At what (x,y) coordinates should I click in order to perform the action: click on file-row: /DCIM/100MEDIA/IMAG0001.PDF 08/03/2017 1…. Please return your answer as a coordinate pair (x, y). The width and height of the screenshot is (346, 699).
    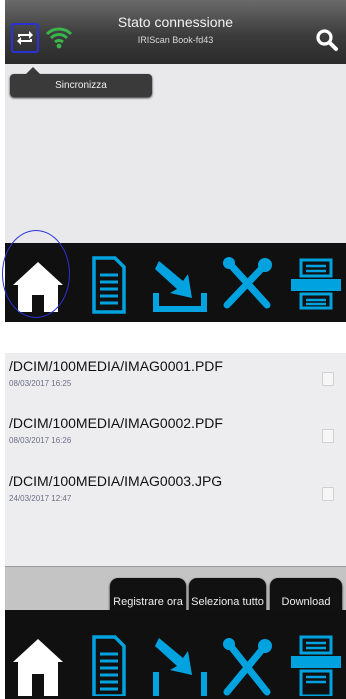
    Looking at the image, I should click on (175, 385).